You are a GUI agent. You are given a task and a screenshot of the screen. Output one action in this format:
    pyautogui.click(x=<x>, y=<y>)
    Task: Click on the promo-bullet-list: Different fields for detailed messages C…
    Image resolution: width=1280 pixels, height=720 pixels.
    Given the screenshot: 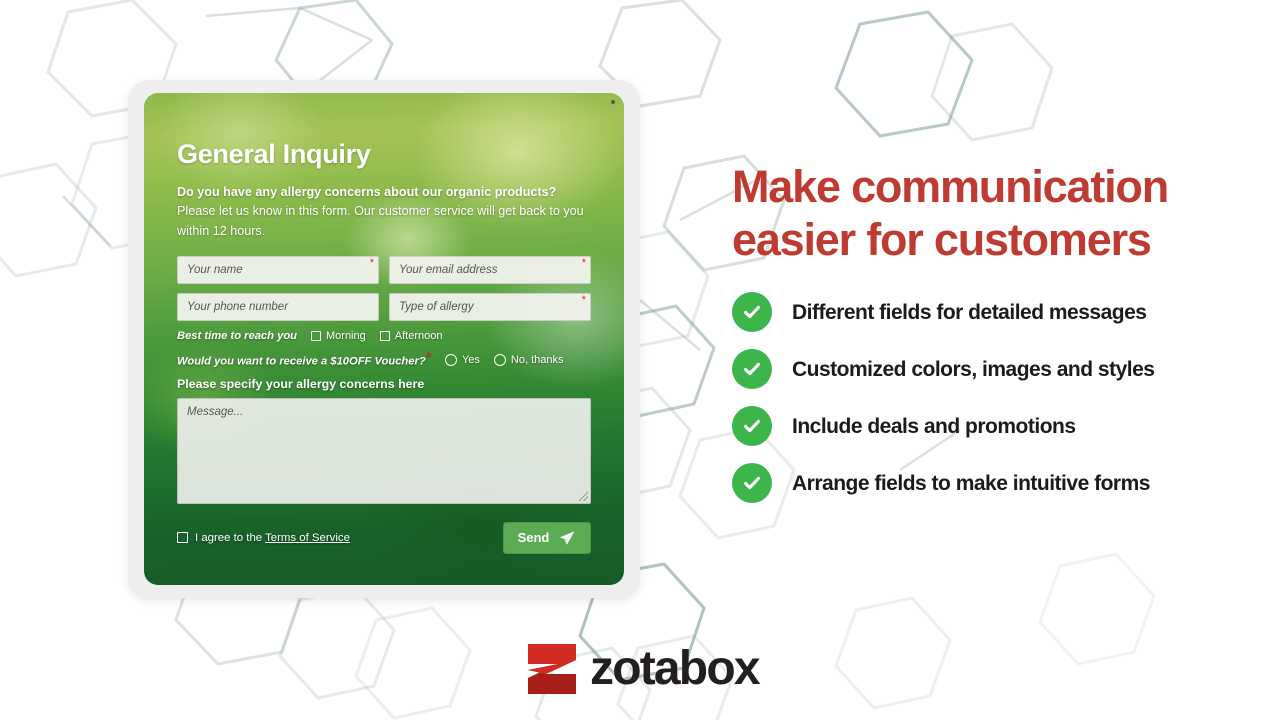 What is the action you would take?
    pyautogui.click(x=967, y=398)
    